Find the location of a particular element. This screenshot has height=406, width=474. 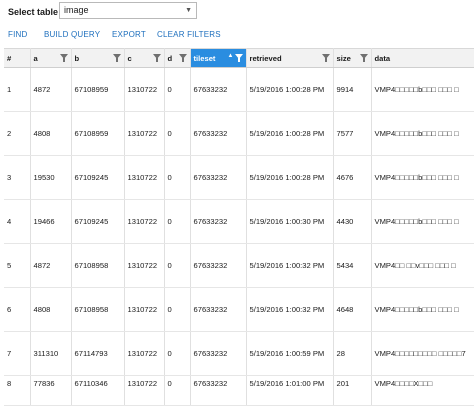

cell-a: 77836 is located at coordinates (51, 390).